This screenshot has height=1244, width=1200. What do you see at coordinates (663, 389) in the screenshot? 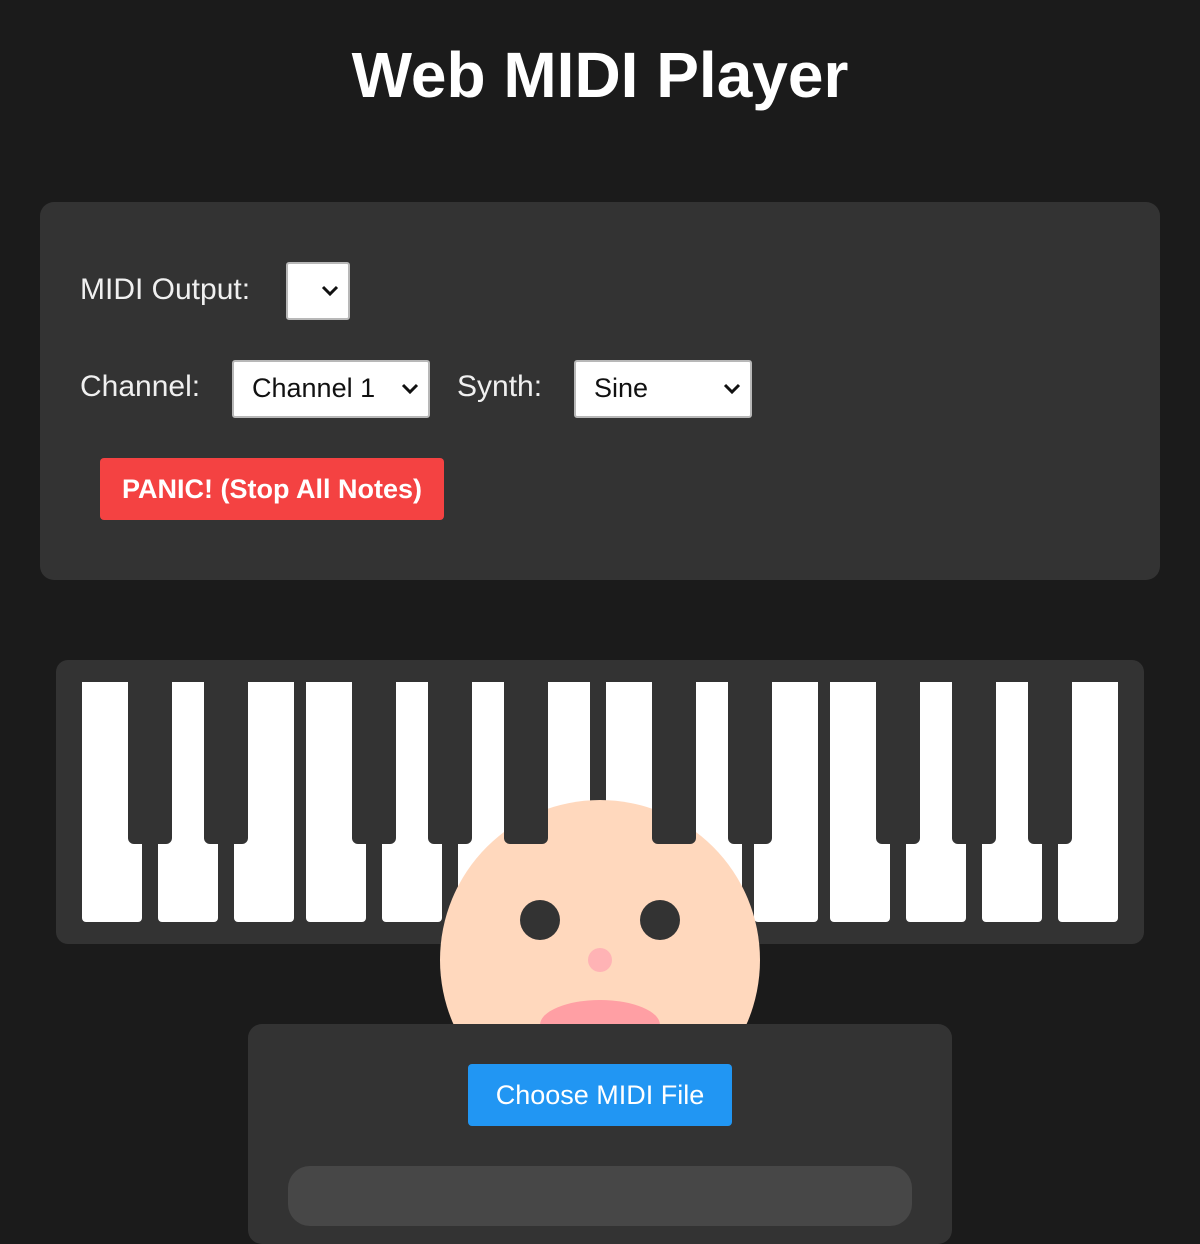
I see `synth-select: Sine` at bounding box center [663, 389].